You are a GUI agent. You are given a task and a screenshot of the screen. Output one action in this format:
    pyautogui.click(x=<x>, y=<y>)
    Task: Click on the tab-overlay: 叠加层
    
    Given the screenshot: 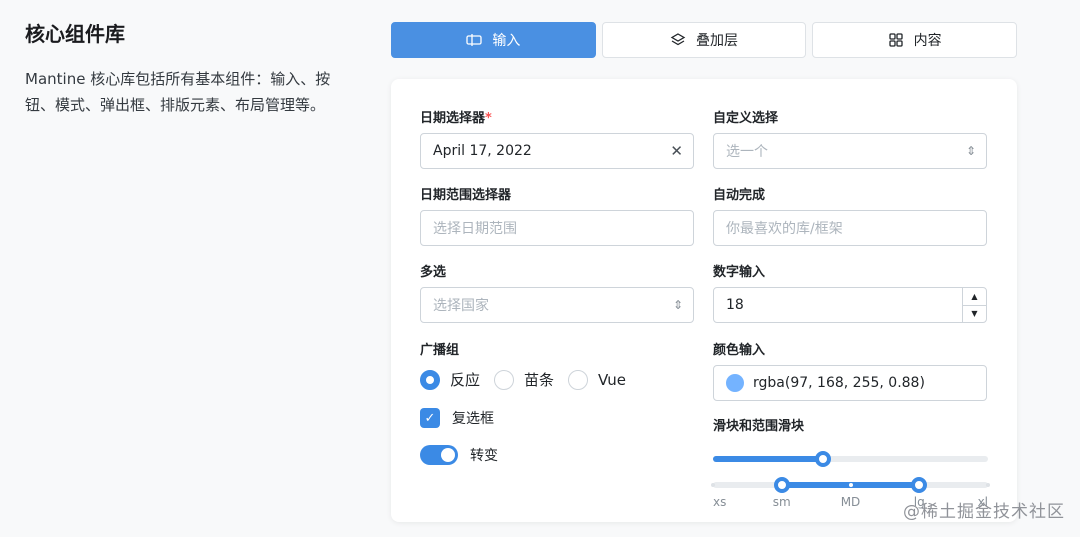 What is the action you would take?
    pyautogui.click(x=704, y=40)
    